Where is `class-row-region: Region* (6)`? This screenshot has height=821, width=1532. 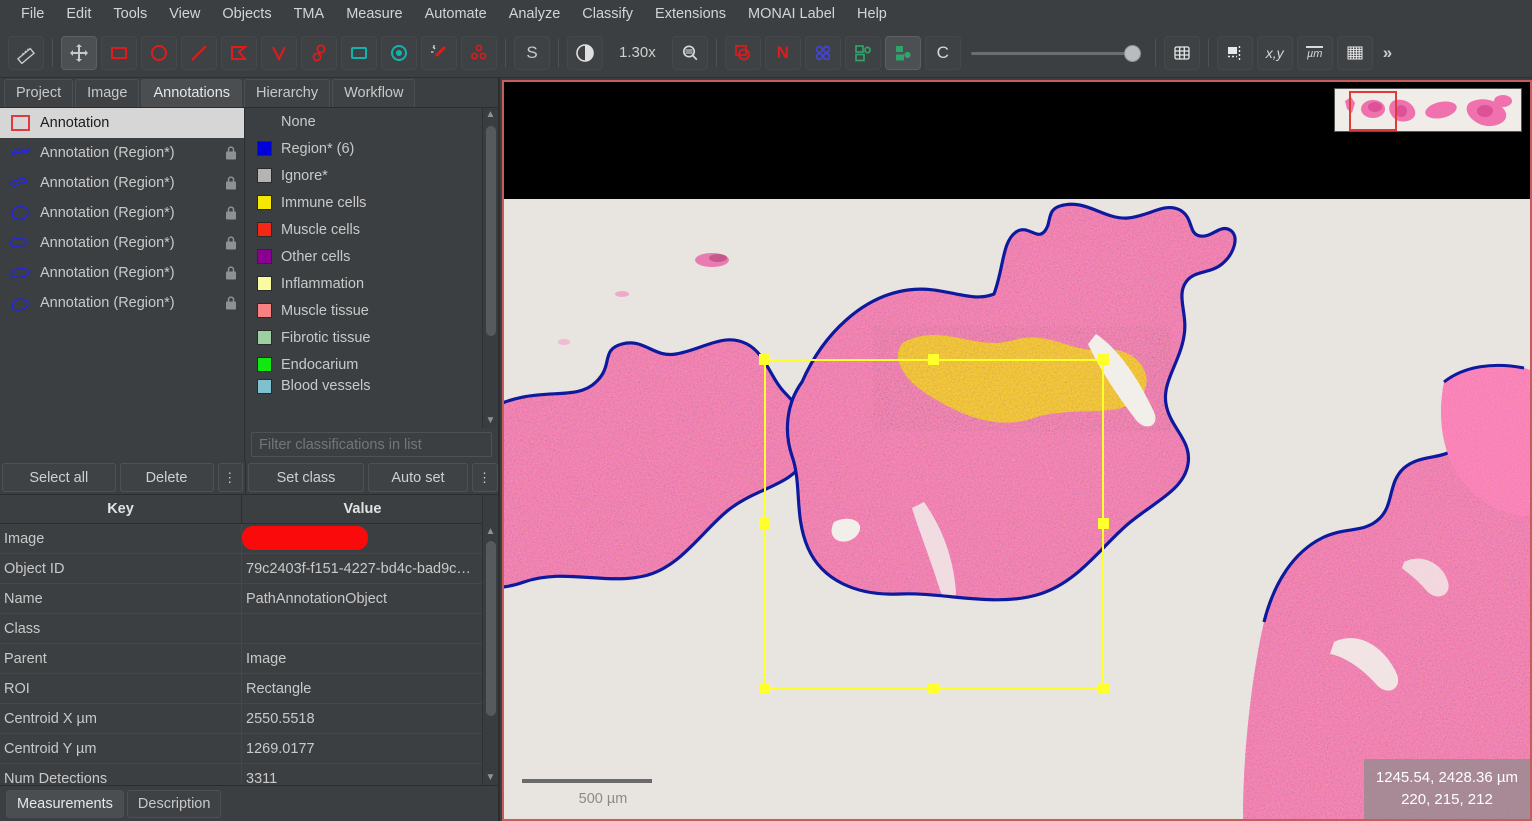
class-row-region: Region* (6) is located at coordinates (371, 148).